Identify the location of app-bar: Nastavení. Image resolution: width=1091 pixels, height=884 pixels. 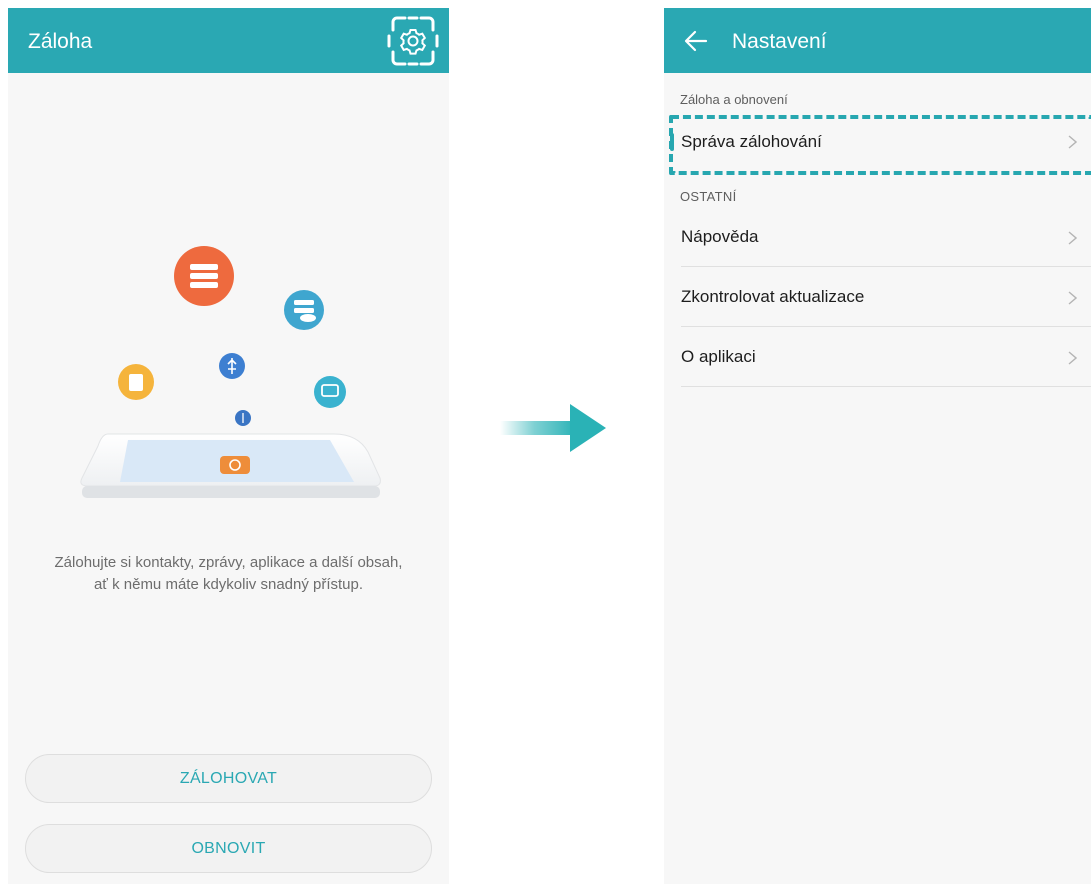
(877, 40).